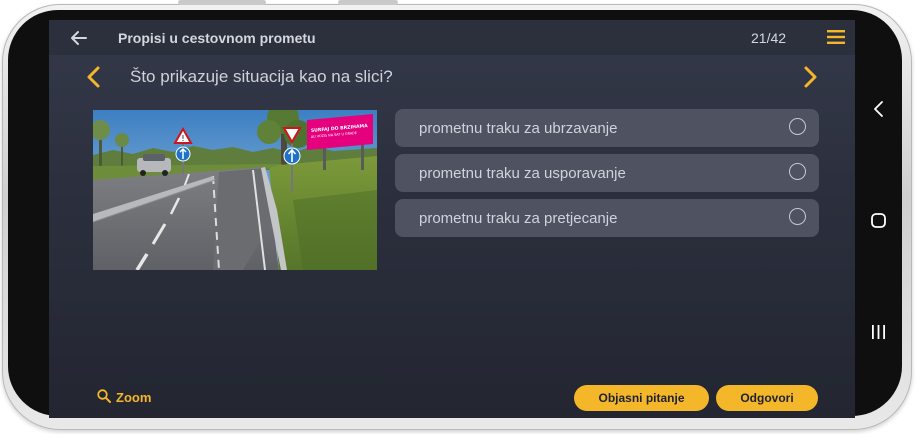 This screenshot has height=434, width=916. What do you see at coordinates (878, 332) in the screenshot?
I see `android-recents-icon` at bounding box center [878, 332].